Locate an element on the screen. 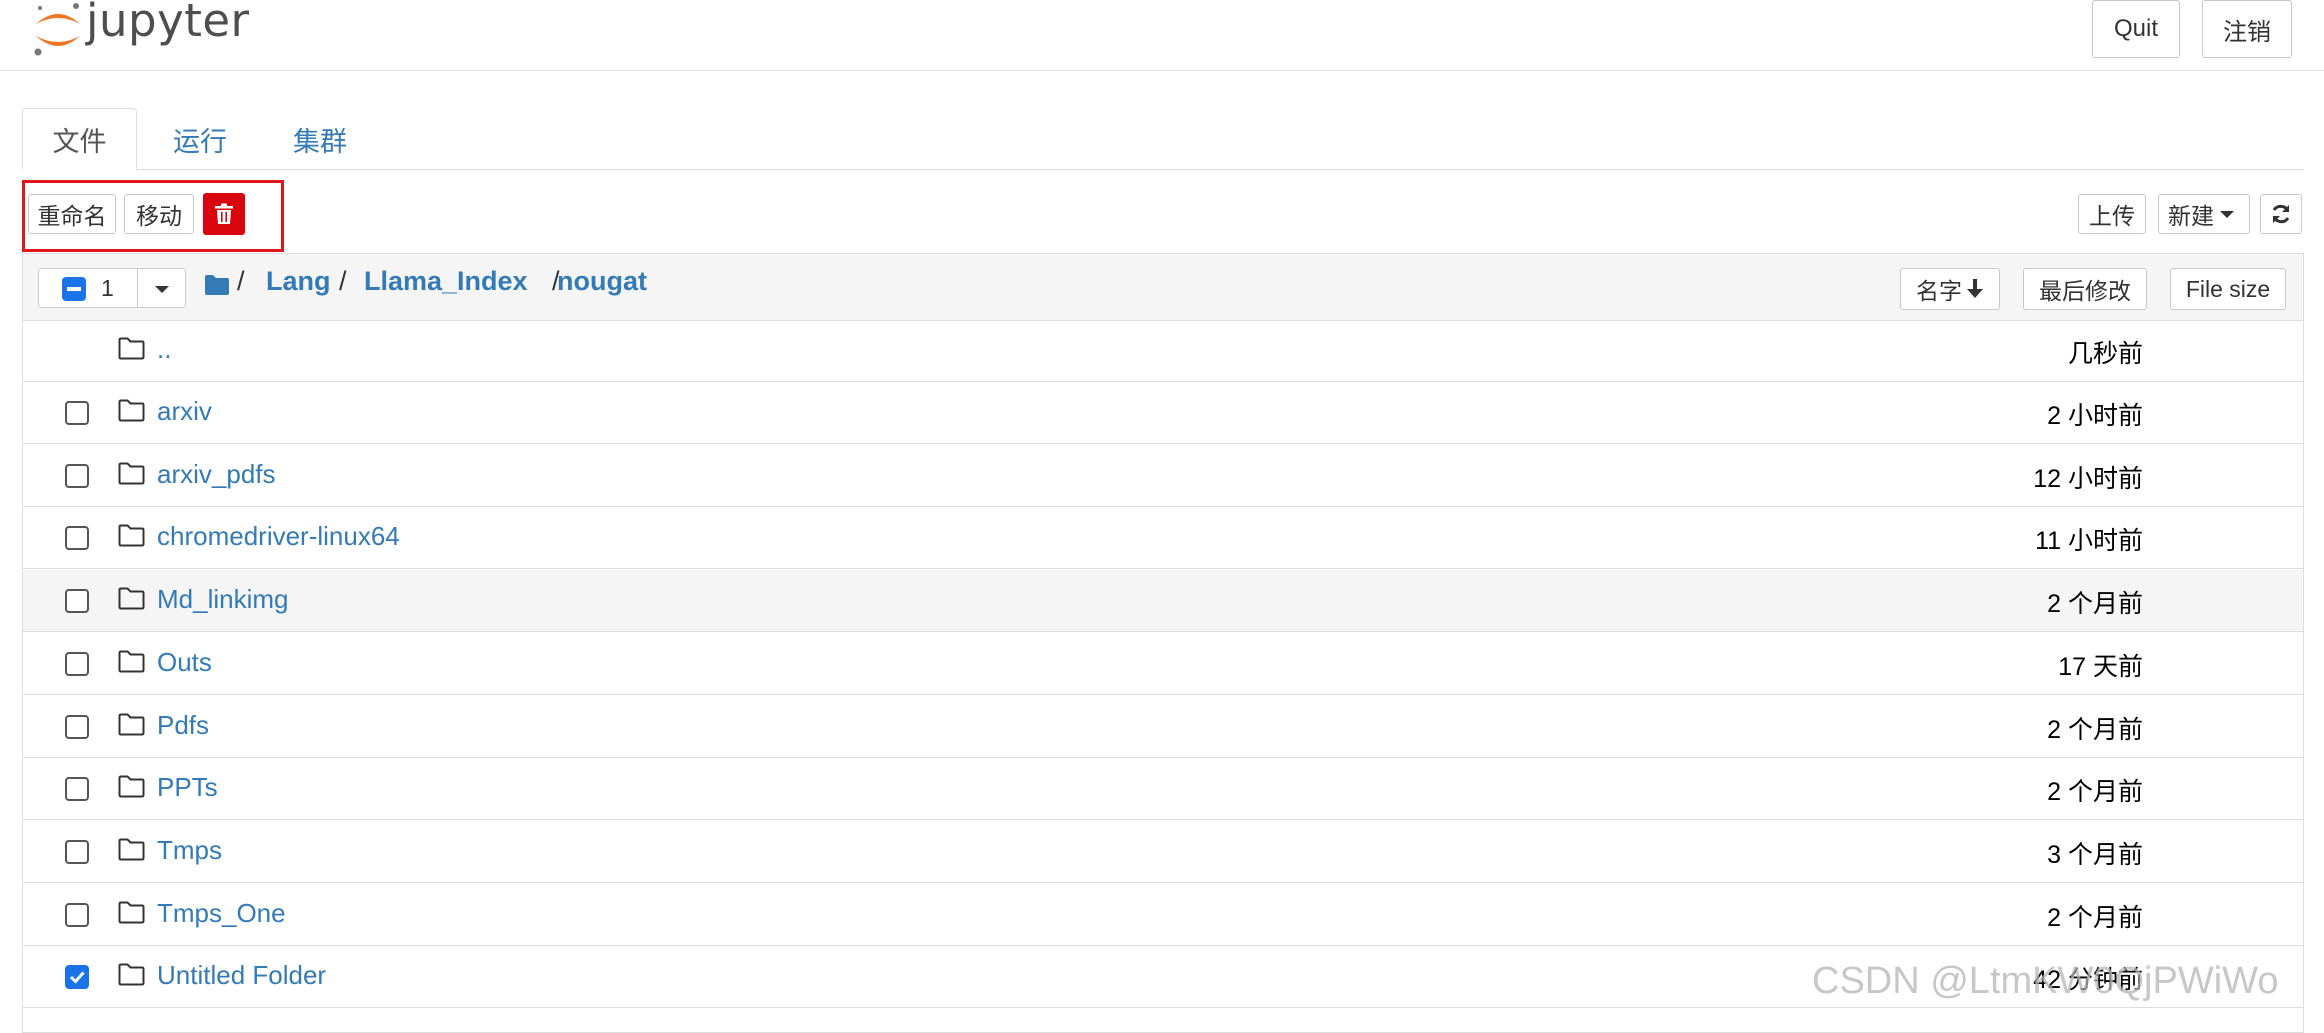 Image resolution: width=2324 pixels, height=1033 pixels. select-all-group: 1 is located at coordinates (112, 288).